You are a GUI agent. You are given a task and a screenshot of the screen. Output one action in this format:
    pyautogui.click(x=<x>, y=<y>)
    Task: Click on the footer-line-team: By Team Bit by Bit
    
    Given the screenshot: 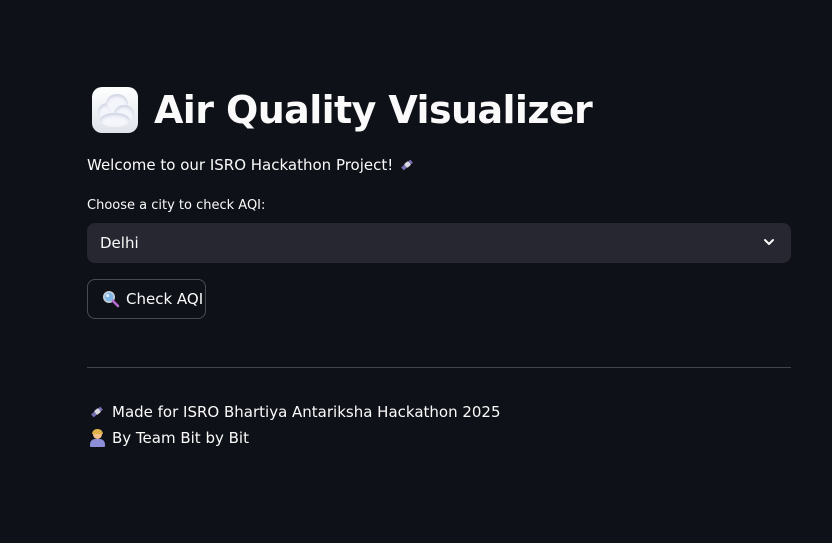 What is the action you would take?
    pyautogui.click(x=169, y=437)
    